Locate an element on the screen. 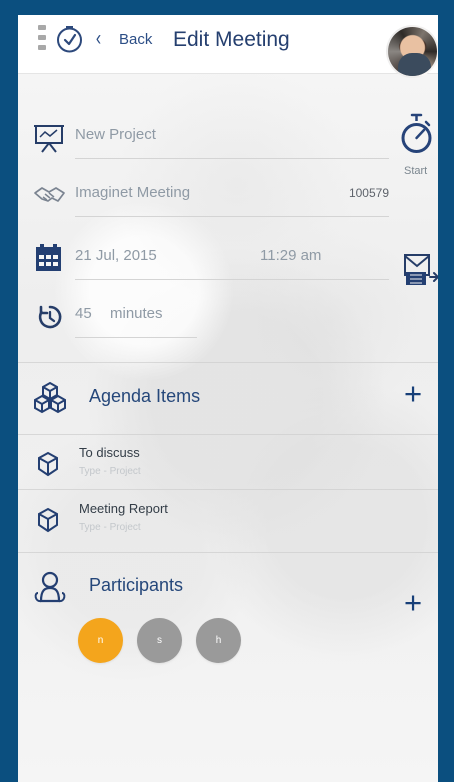 Image resolution: width=454 pixels, height=782 pixels. handshake-icon is located at coordinates (50, 196).